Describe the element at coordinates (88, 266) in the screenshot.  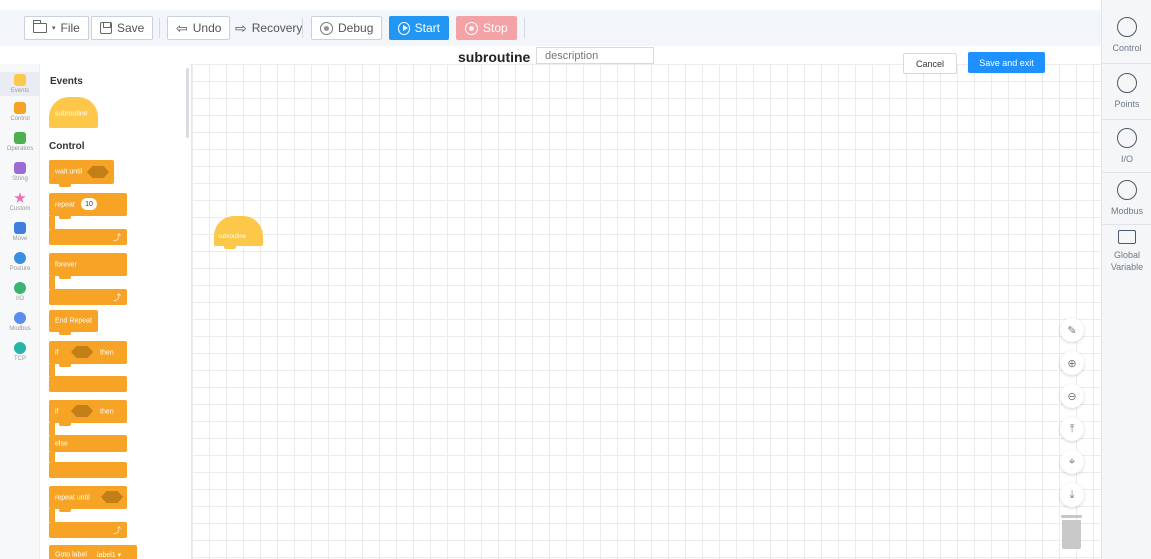
I see `forever-block: forever` at that location.